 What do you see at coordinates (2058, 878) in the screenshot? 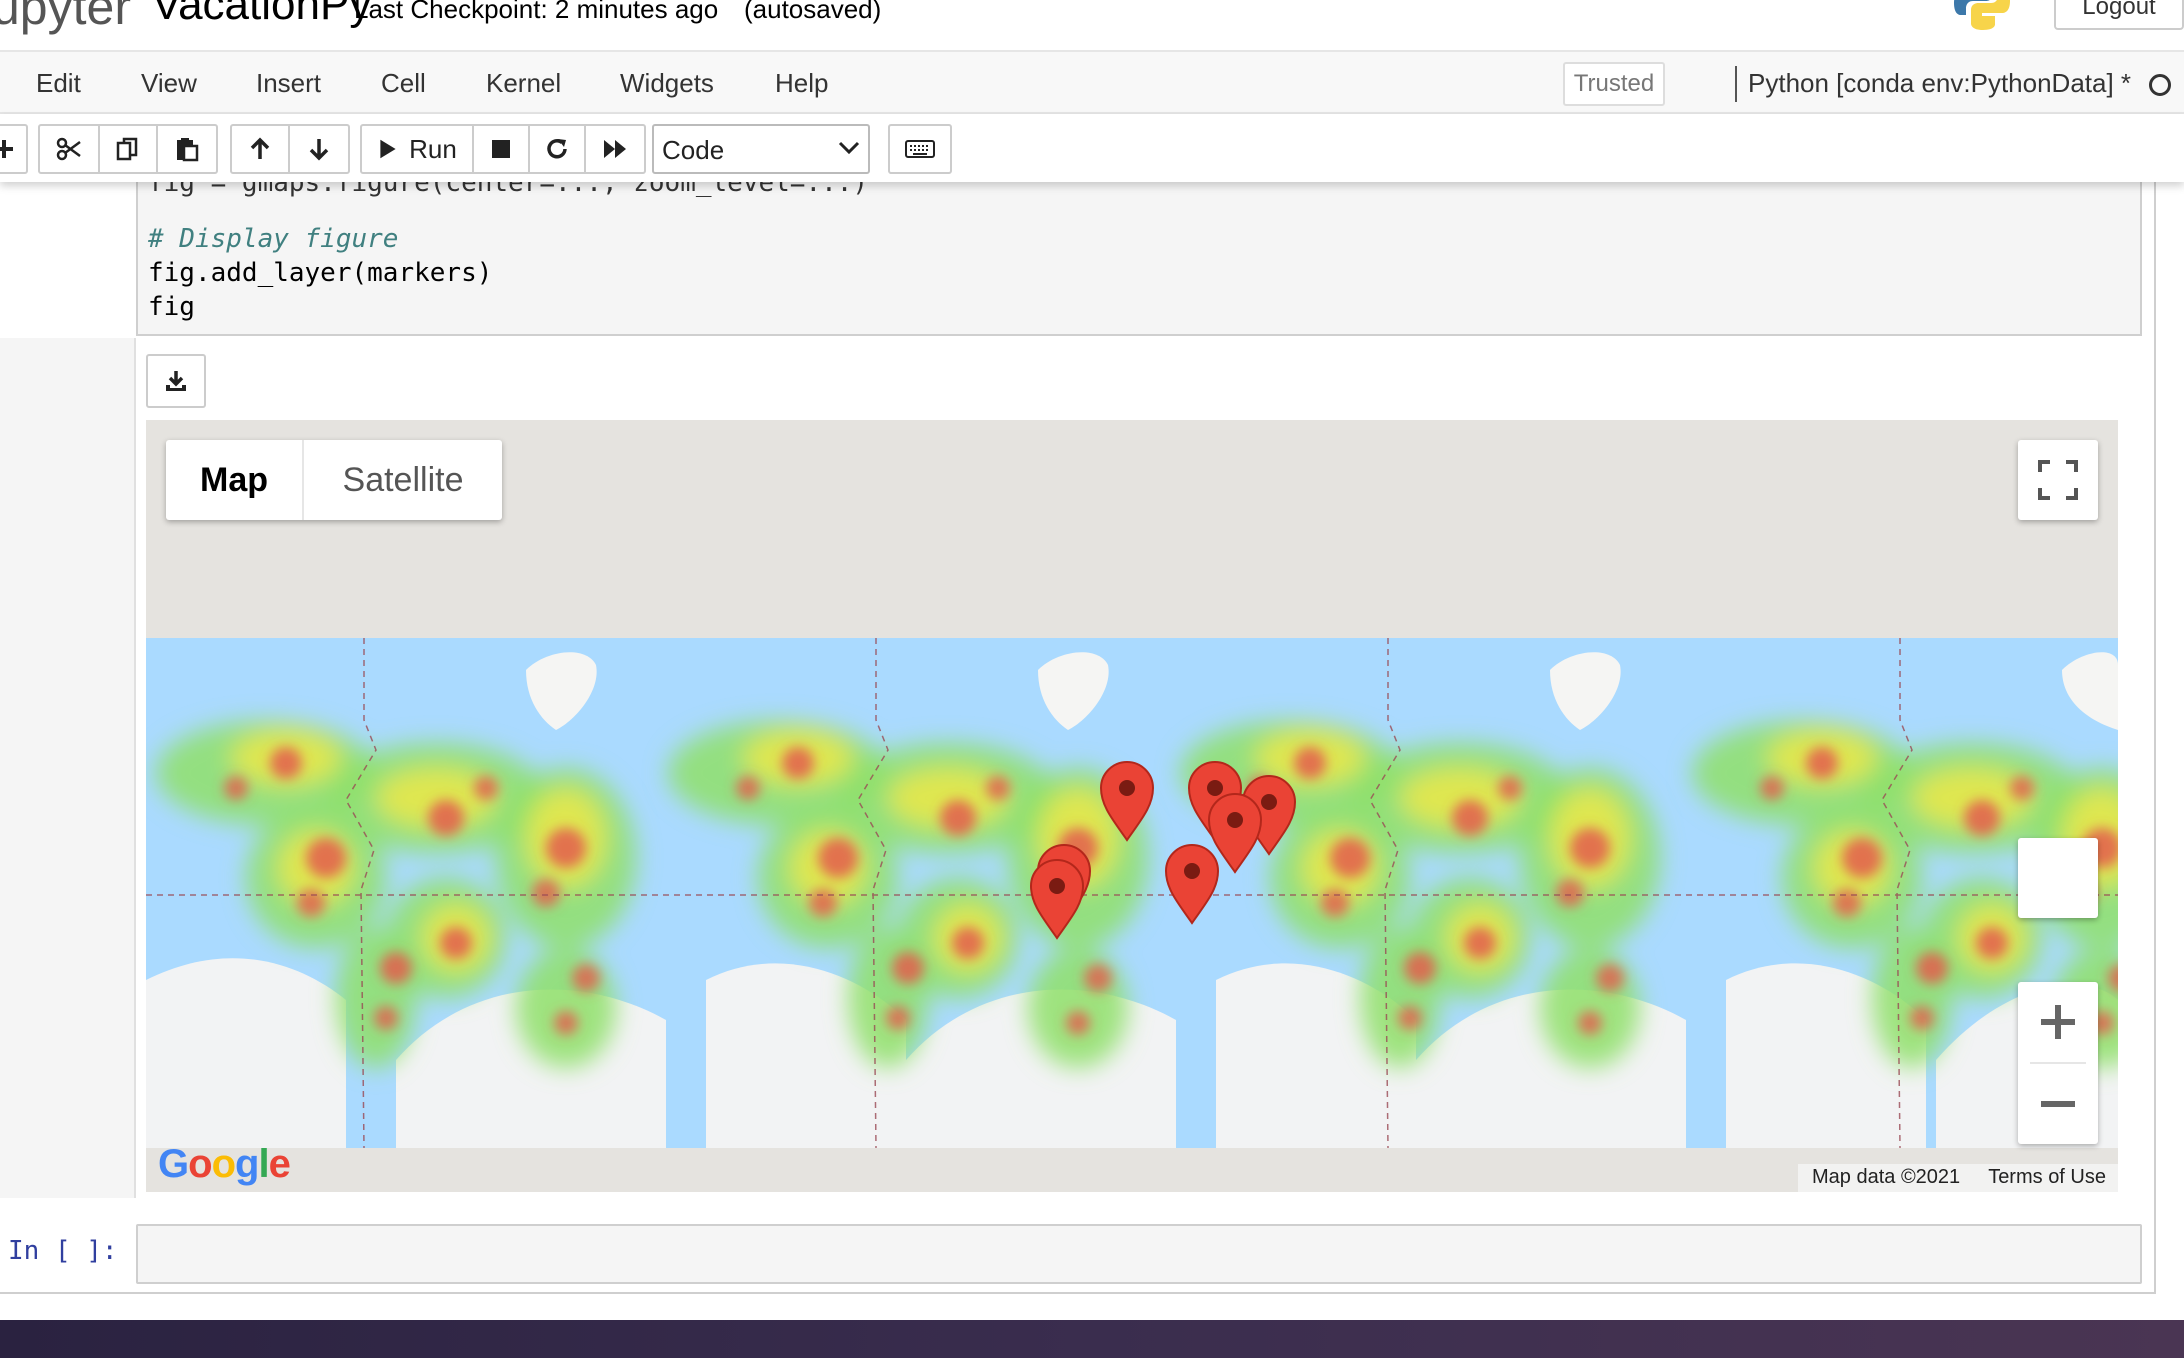
I see `street-view-button` at bounding box center [2058, 878].